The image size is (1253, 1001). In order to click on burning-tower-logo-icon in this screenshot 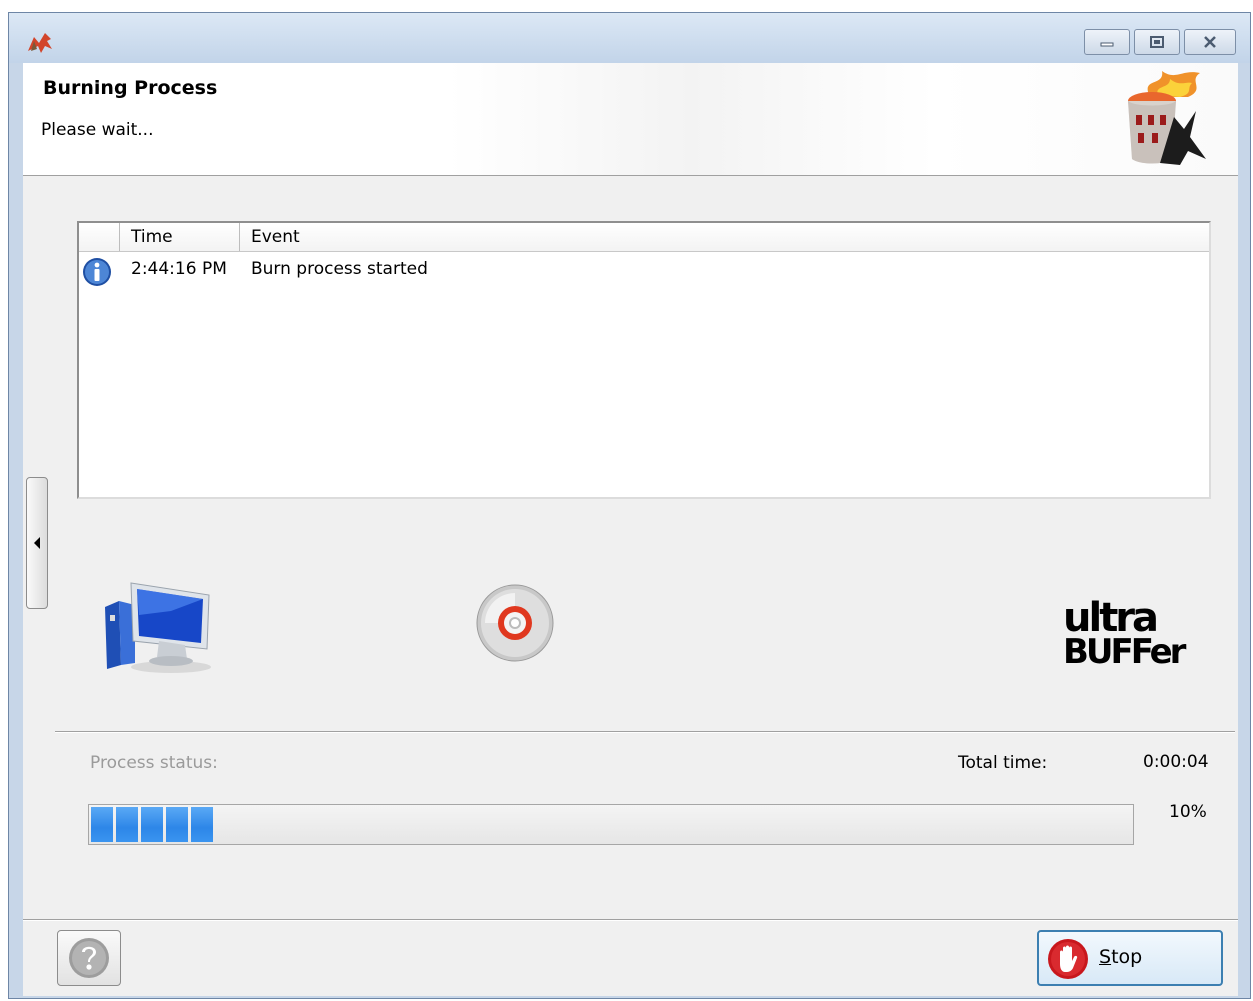, I will do `click(1167, 118)`.